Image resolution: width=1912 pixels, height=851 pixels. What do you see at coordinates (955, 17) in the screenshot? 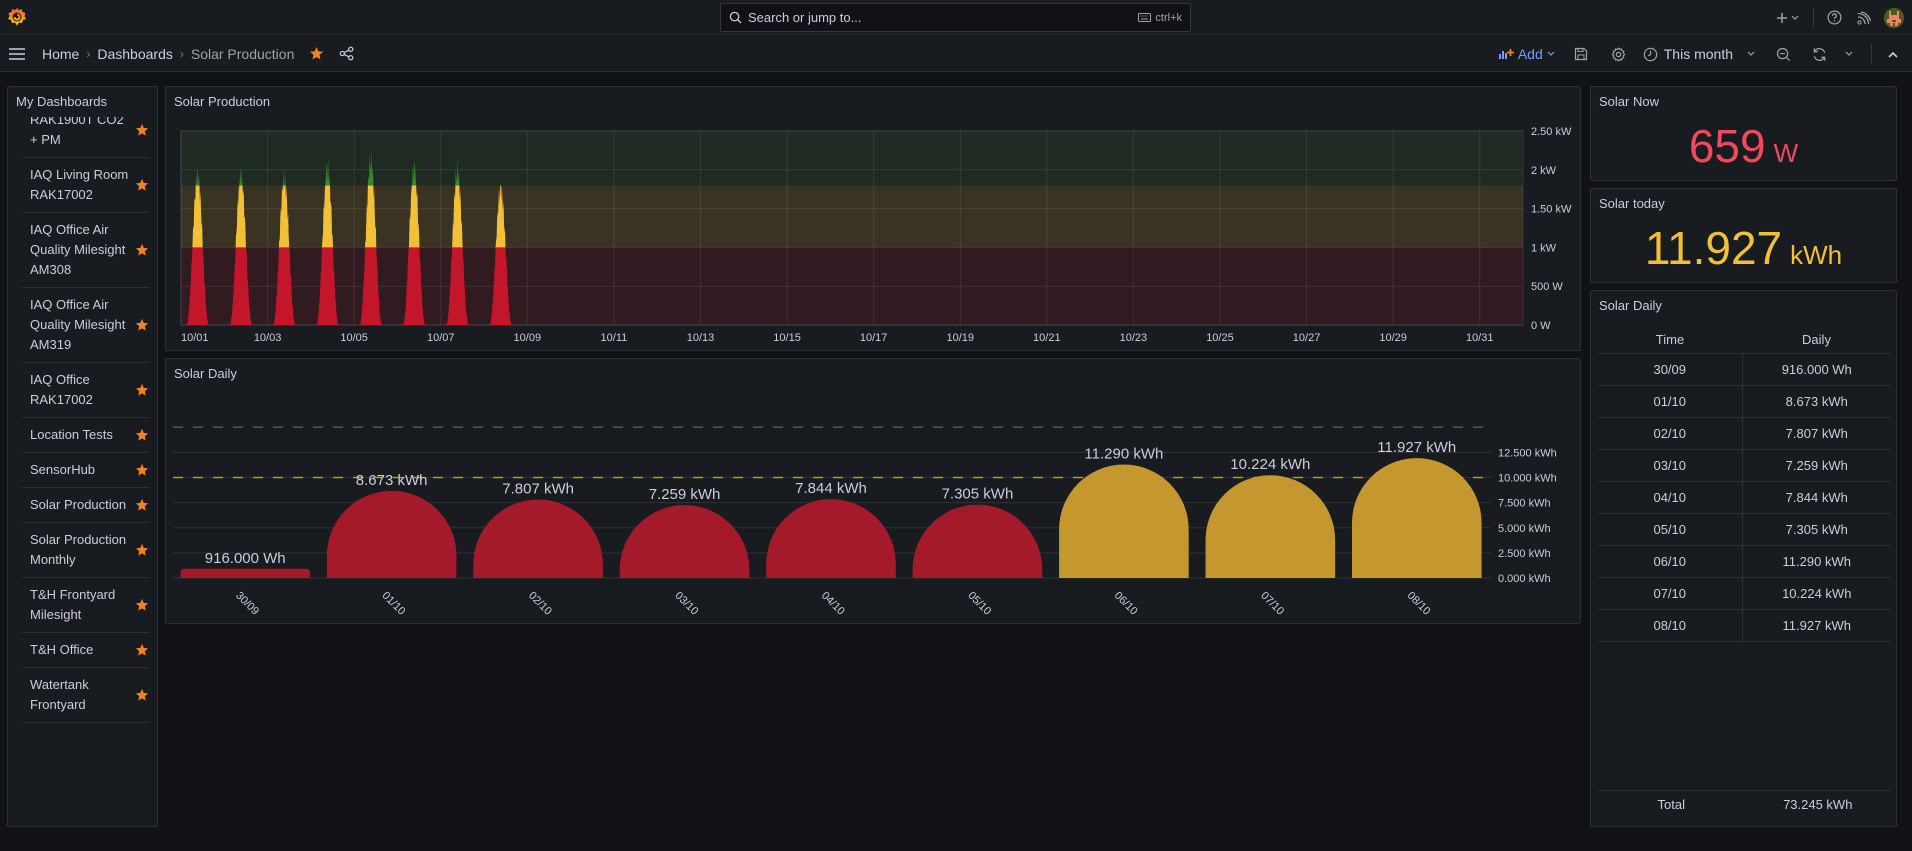
I see `search-bar: Search or jump to... ctrl+k` at bounding box center [955, 17].